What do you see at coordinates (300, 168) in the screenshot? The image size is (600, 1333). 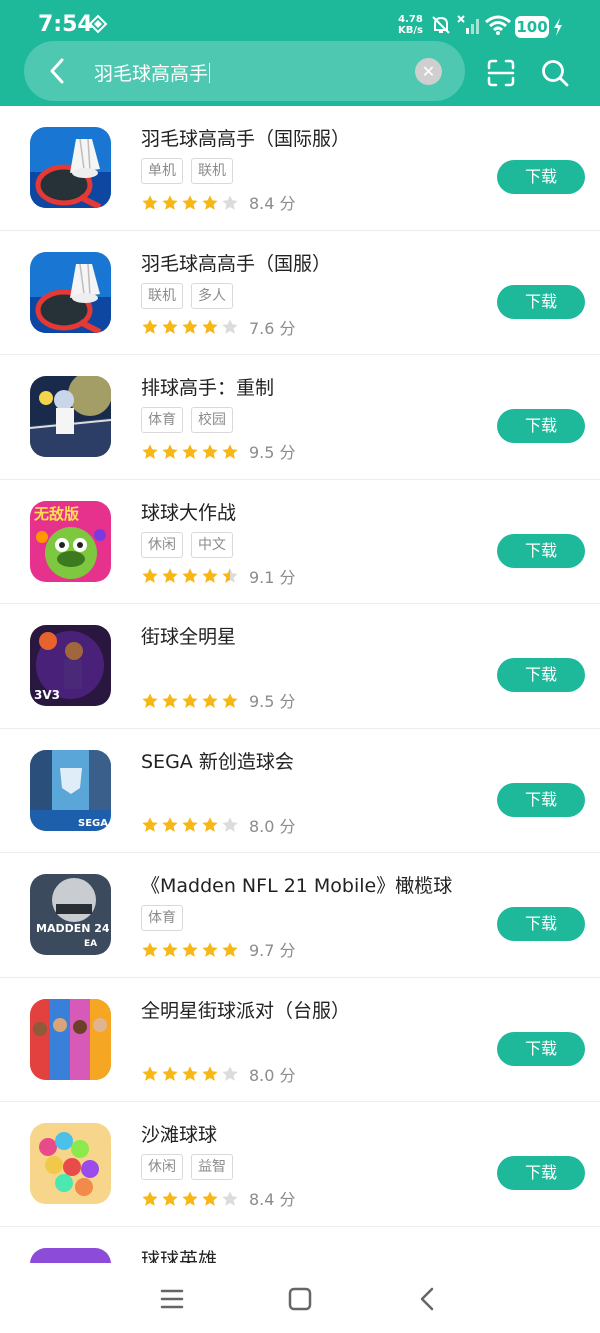 I see `list-item: 羽毛球高高手（国际服） 单机 联机 8.4 分 下载` at bounding box center [300, 168].